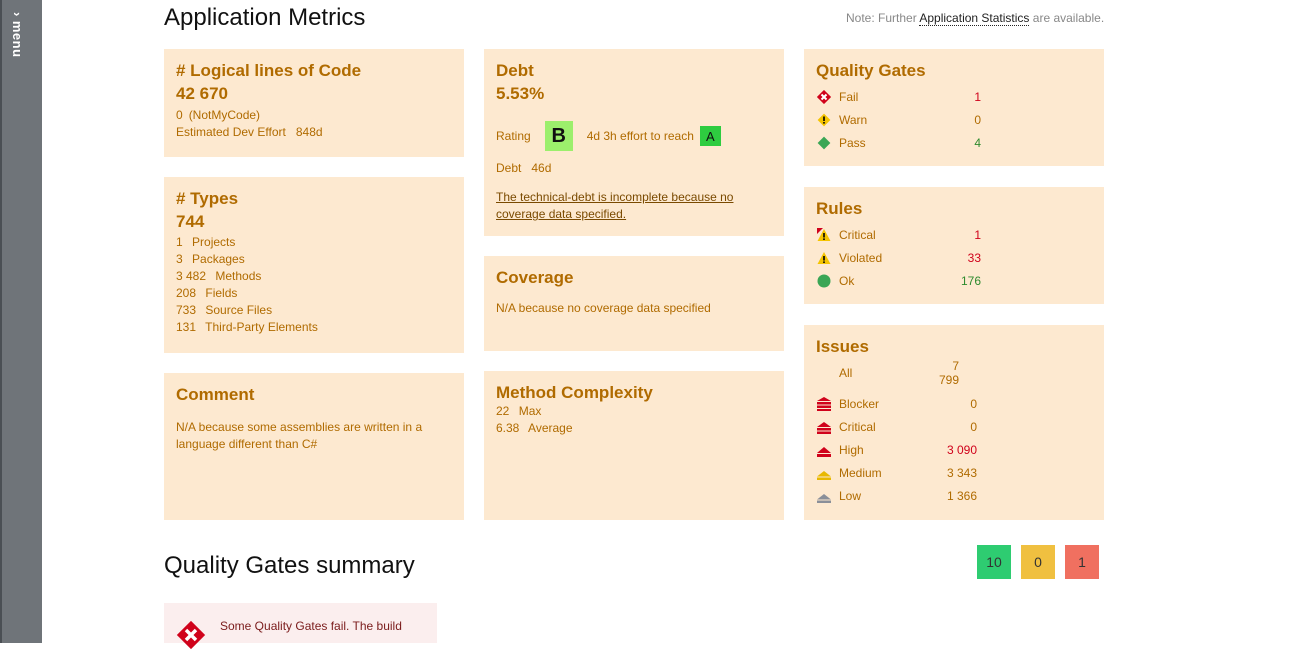 The height and width of the screenshot is (650, 1312). What do you see at coordinates (859, 404) in the screenshot?
I see `issues-label: Blocker` at bounding box center [859, 404].